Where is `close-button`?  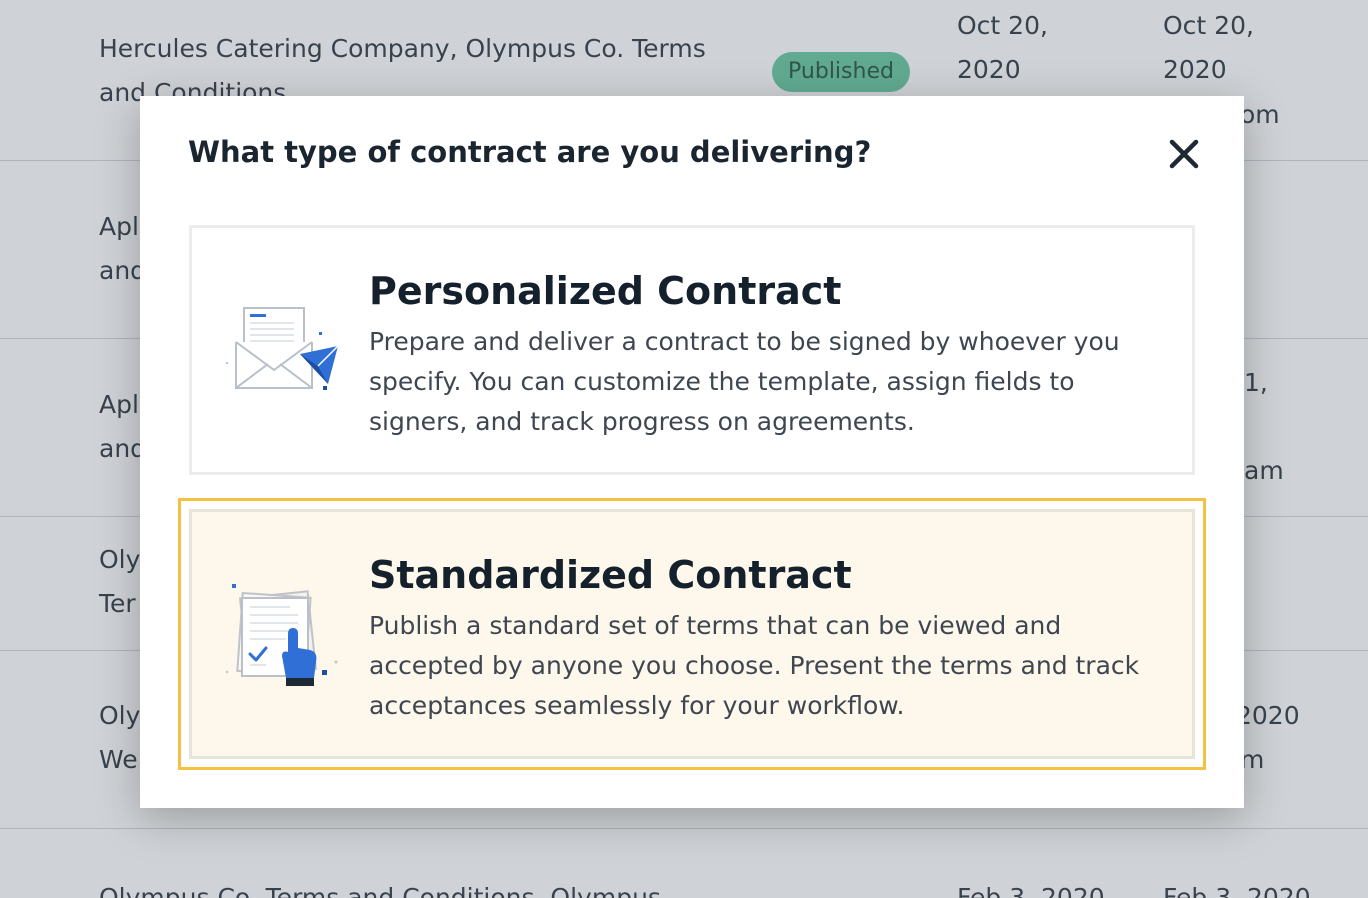
close-button is located at coordinates (1184, 154).